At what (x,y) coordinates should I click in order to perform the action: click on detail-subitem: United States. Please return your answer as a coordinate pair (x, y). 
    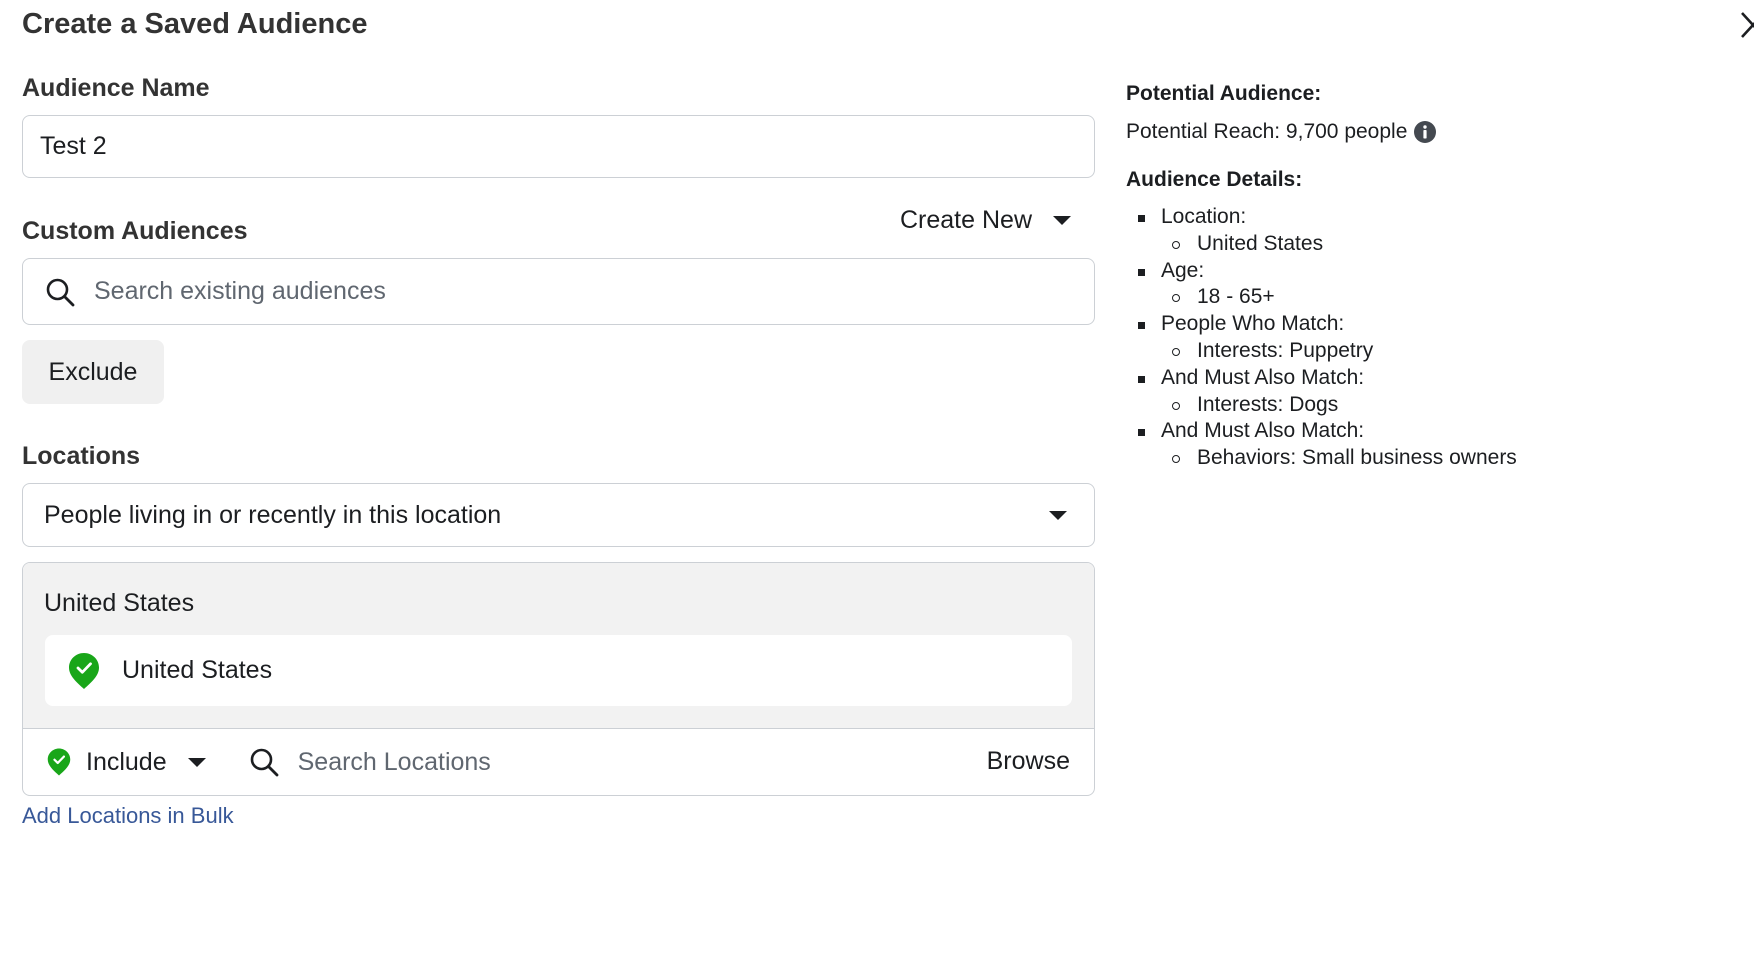
    Looking at the image, I should click on (1443, 244).